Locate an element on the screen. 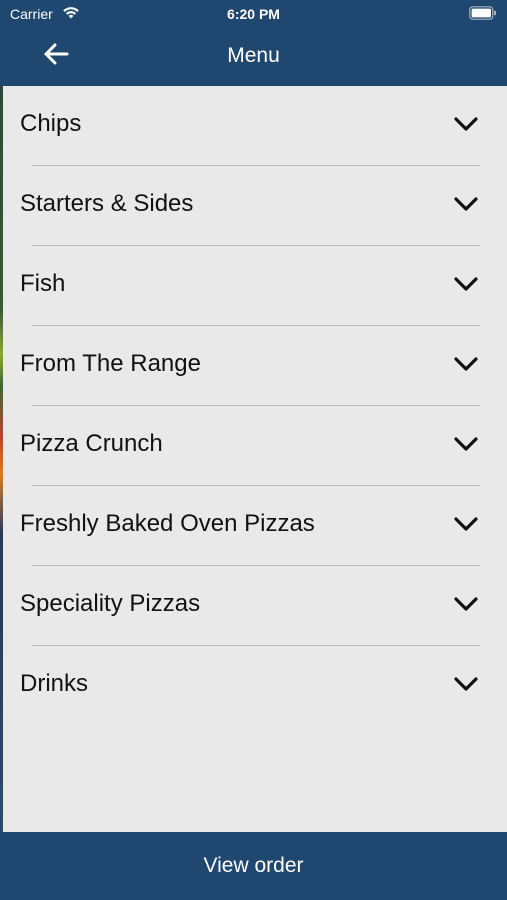 The height and width of the screenshot is (900, 507). menu-category-oven-pizzas: Freshly Baked Oven Pizzas is located at coordinates (255, 526).